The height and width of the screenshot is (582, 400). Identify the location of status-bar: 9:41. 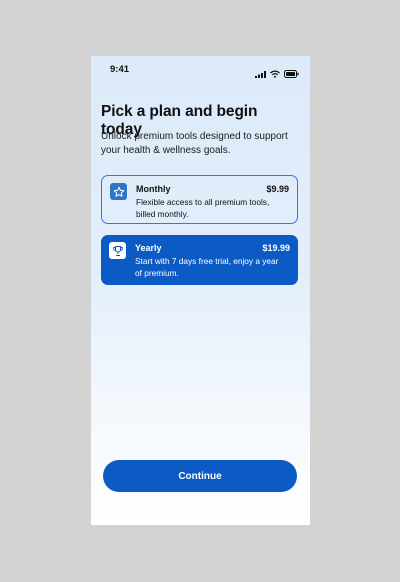
(200, 69).